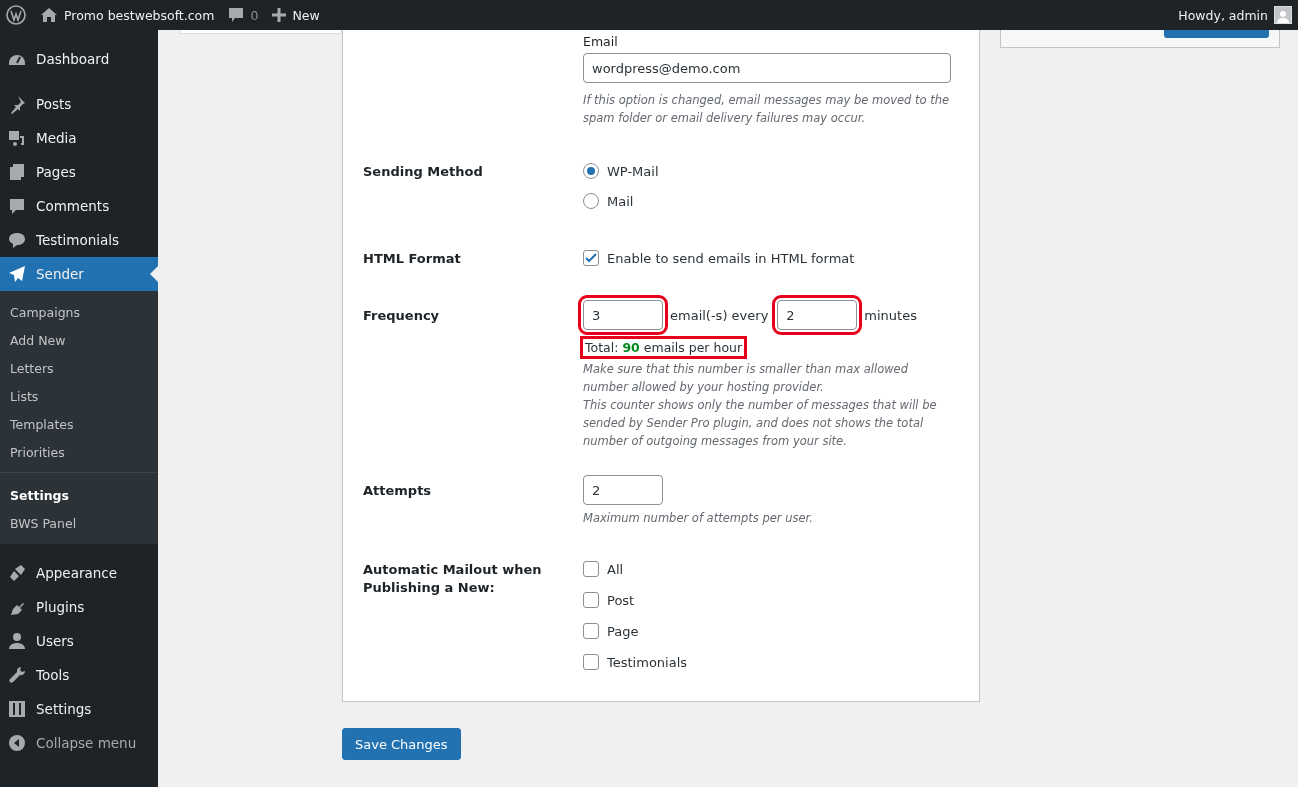 Image resolution: width=1298 pixels, height=787 pixels. Describe the element at coordinates (79, 607) in the screenshot. I see `menu-item: Plugins` at that location.